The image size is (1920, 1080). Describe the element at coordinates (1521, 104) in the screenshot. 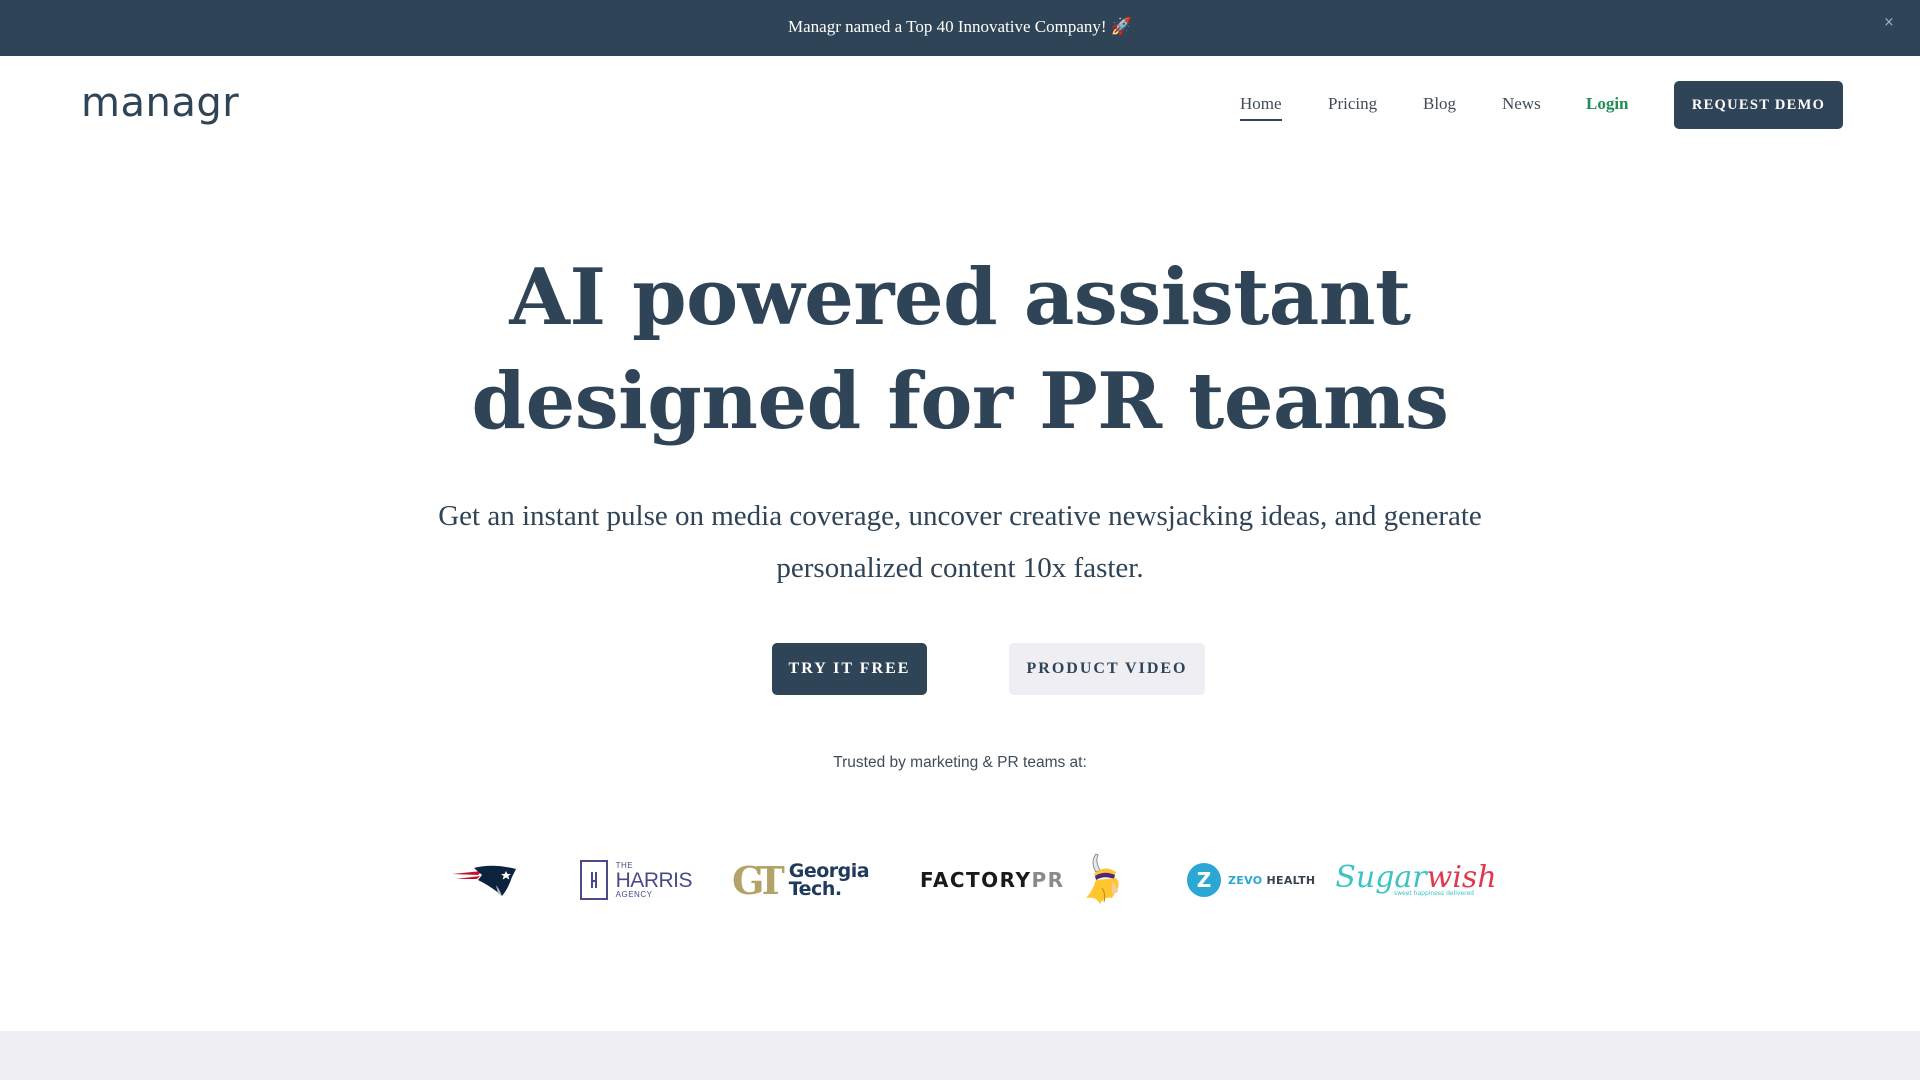

I see `nav-news: News` at that location.